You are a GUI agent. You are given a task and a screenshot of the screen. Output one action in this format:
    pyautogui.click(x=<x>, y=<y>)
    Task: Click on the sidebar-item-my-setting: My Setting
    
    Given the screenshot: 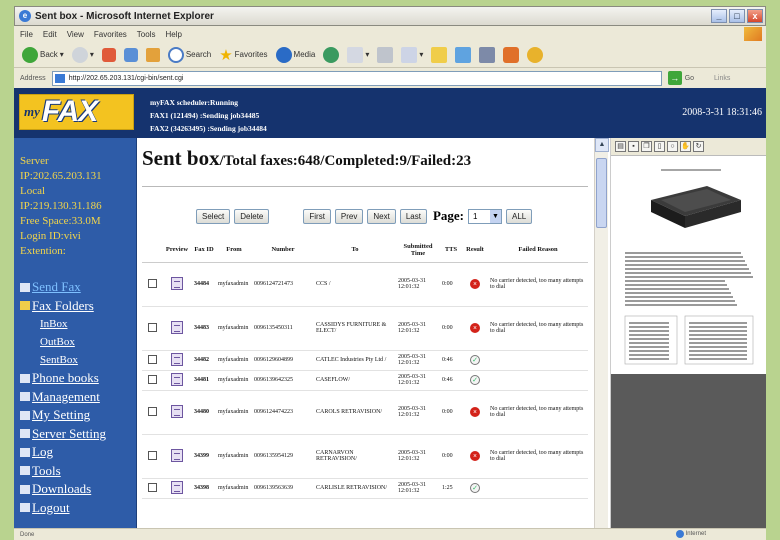 What is the action you would take?
    pyautogui.click(x=63, y=415)
    